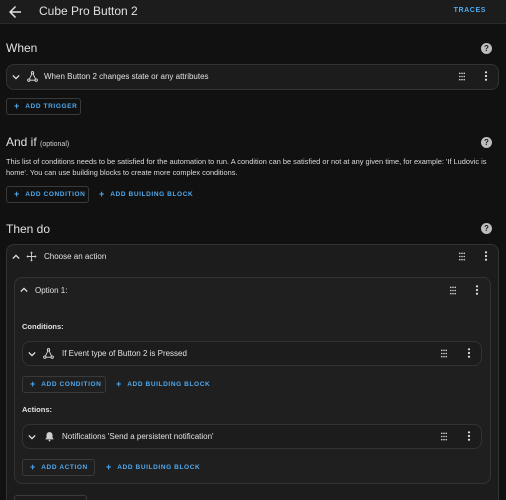 The image size is (506, 500). What do you see at coordinates (51, 106) in the screenshot?
I see `add-trigger-label: ADD TRIGGER` at bounding box center [51, 106].